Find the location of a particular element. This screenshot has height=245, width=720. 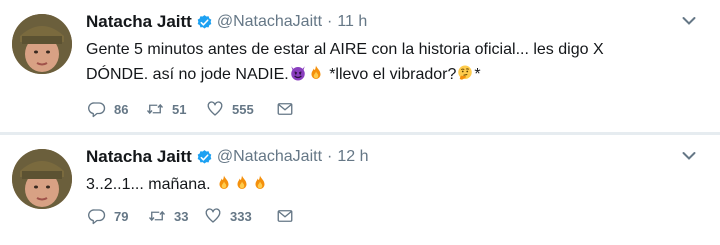

tweet-header: Natacha Jaitt @NatachaJaitt · 11 h is located at coordinates (226, 22).